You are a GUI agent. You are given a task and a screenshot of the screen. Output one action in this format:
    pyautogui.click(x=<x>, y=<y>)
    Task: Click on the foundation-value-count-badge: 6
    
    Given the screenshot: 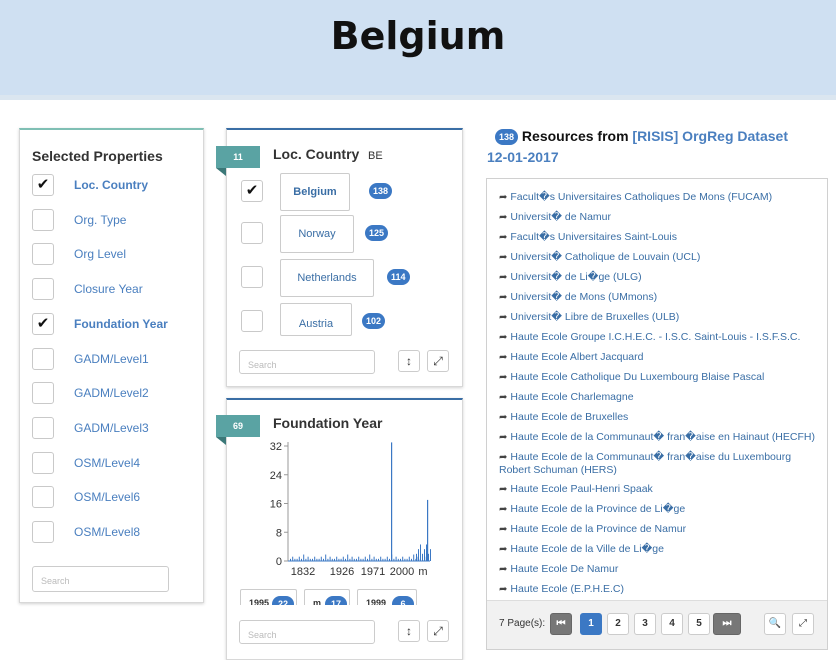 What is the action you would take?
    pyautogui.click(x=403, y=600)
    